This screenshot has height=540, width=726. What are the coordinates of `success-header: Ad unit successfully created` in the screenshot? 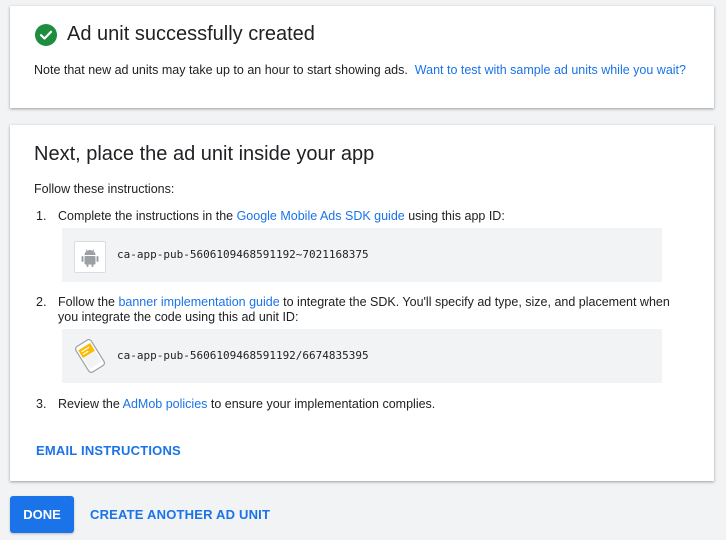 It's located at (175, 34).